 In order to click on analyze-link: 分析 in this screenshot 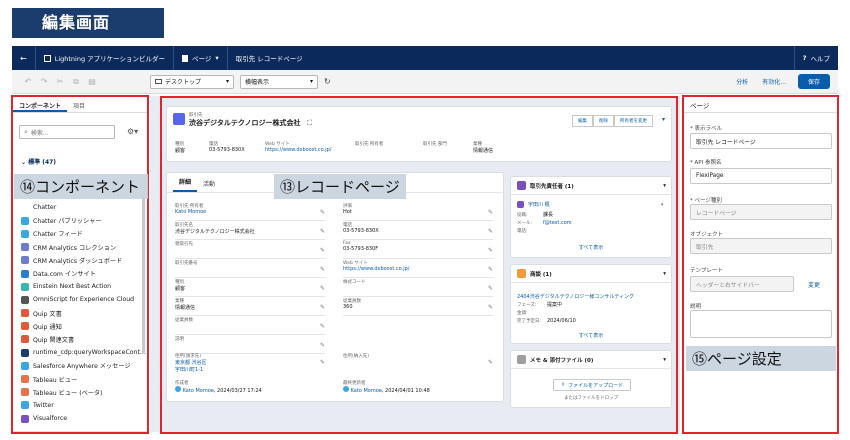, I will do `click(742, 81)`.